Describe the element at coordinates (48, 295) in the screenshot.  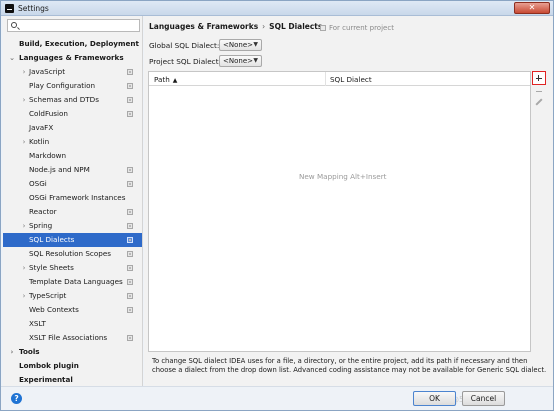
I see `tree-item-label: TypeScript` at that location.